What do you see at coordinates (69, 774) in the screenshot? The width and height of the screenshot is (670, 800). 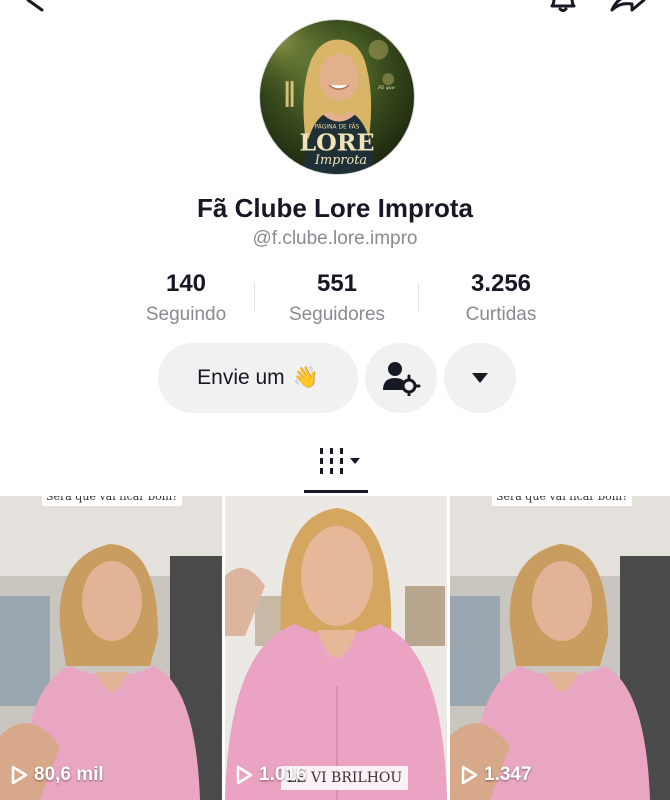 I see `view-count-text: 80,6 mil` at bounding box center [69, 774].